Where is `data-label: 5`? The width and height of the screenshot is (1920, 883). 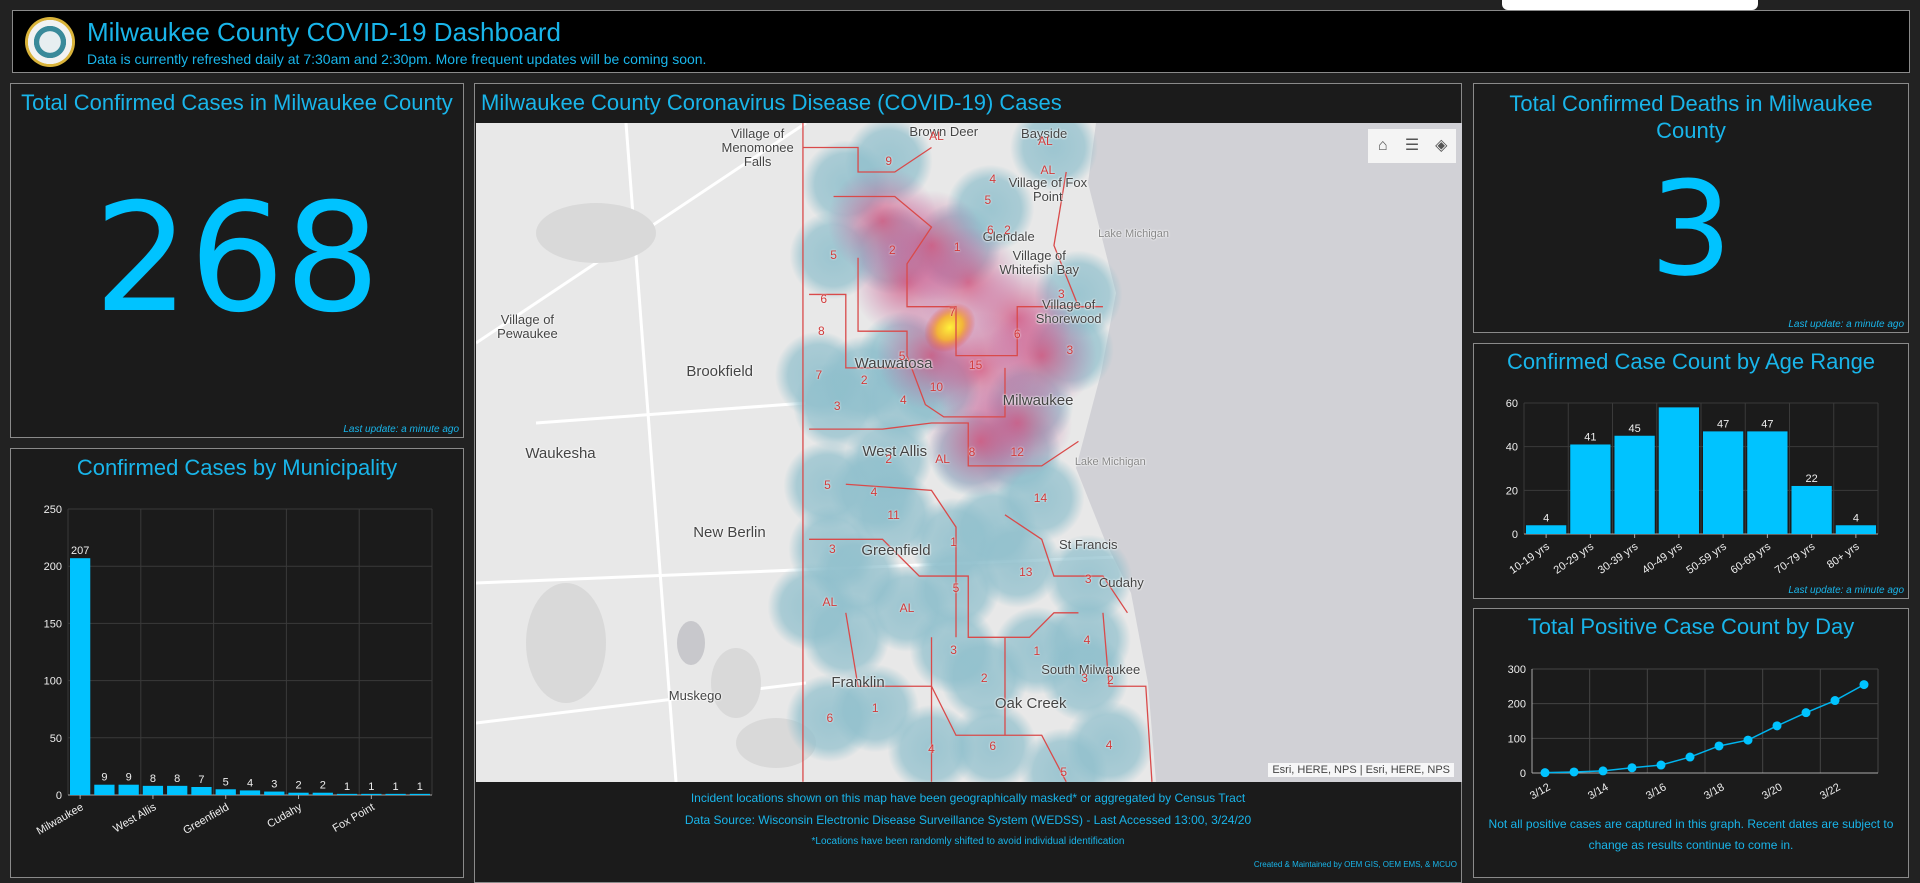
data-label: 5 is located at coordinates (226, 782).